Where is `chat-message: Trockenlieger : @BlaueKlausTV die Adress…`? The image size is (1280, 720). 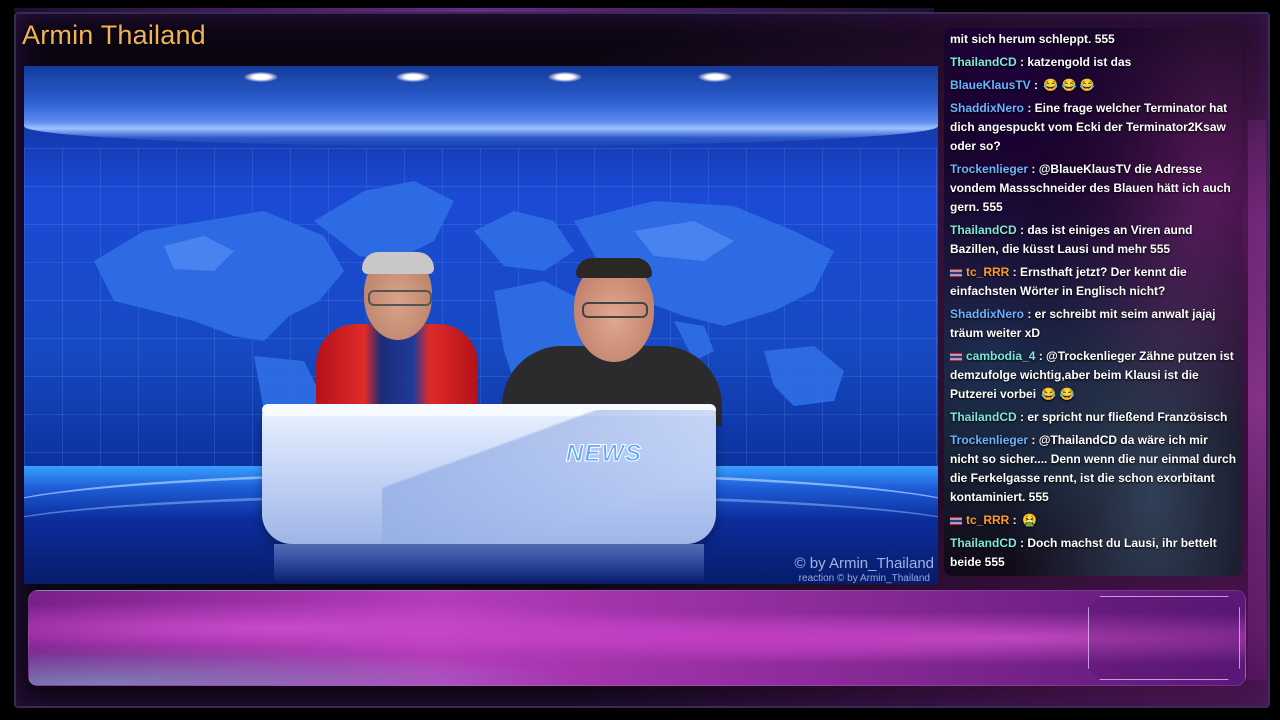 chat-message: Trockenlieger : @BlaueKlausTV die Adress… is located at coordinates (1094, 188).